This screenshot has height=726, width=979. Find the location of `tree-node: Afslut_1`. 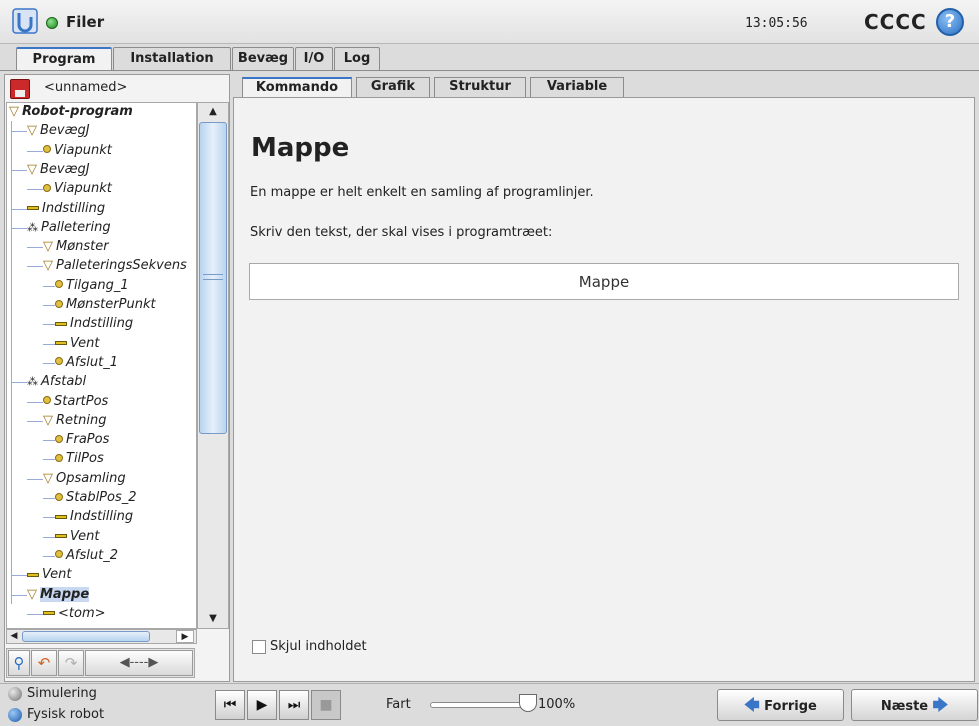

tree-node: Afslut_1 is located at coordinates (86, 363).